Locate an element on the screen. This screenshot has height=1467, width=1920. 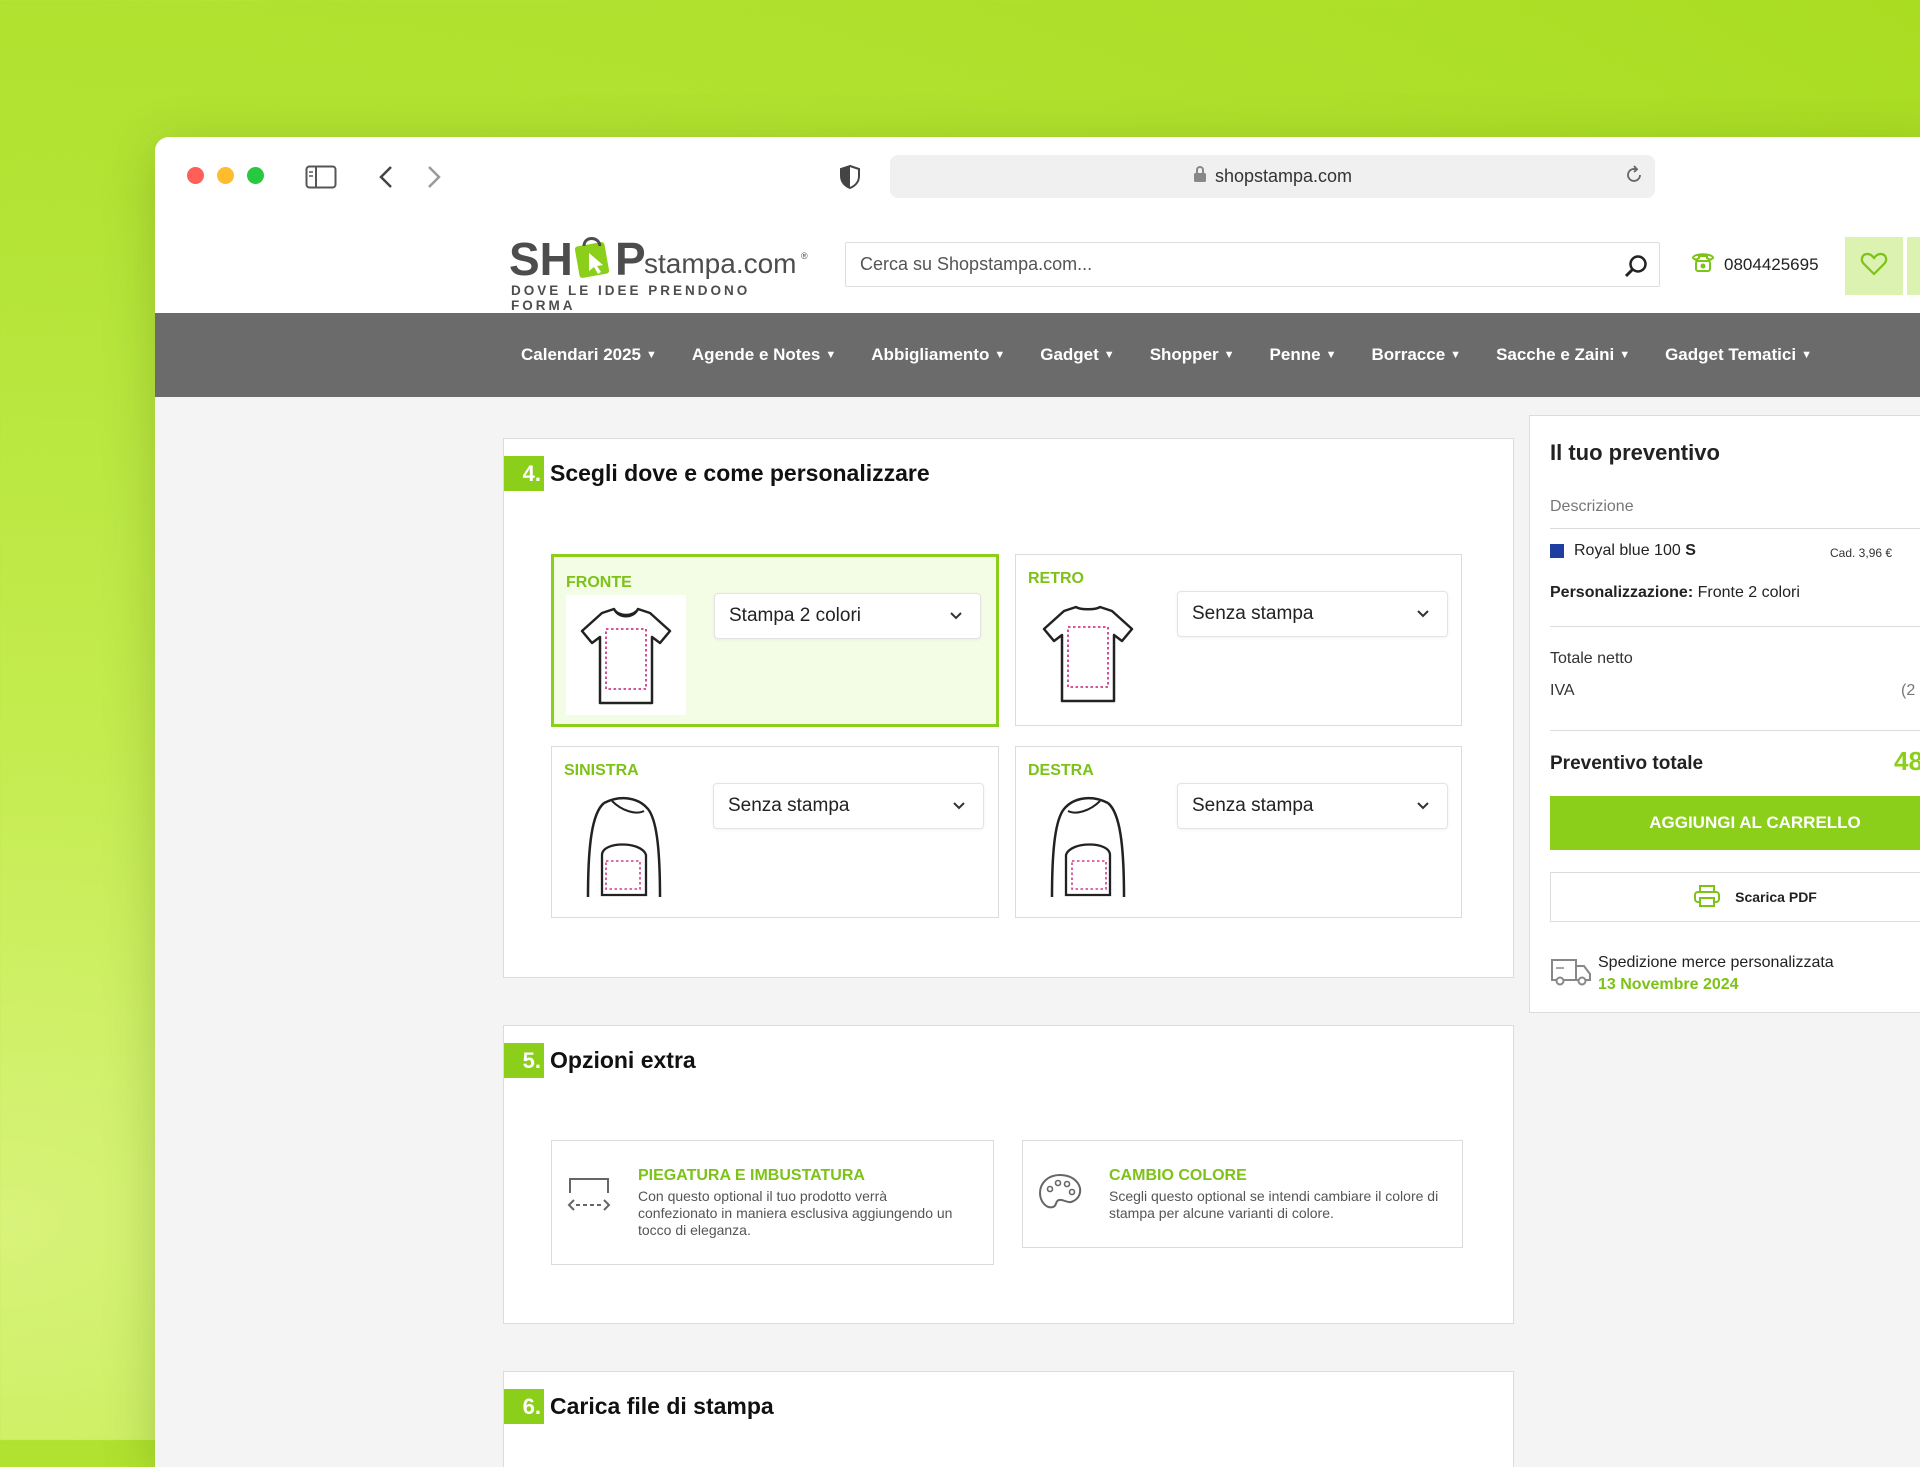
option-title: PIEGATURA E IMBUSTATURA is located at coordinates (751, 1175).